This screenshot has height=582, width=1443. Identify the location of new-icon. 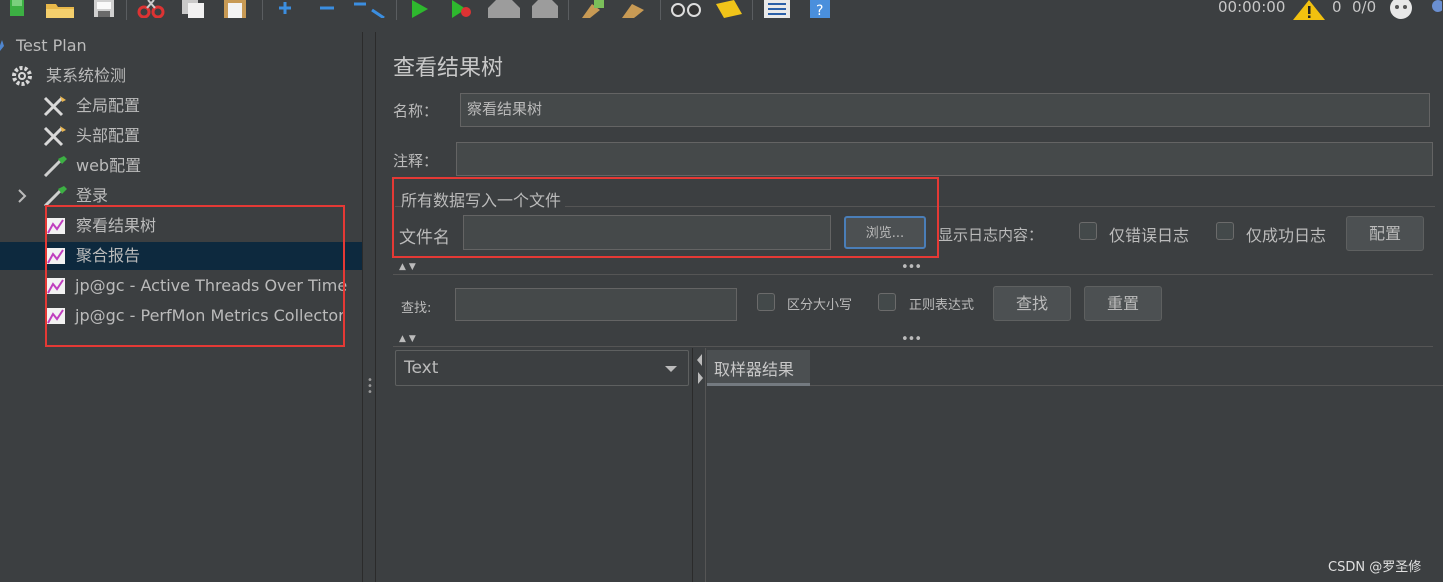
(17, 9).